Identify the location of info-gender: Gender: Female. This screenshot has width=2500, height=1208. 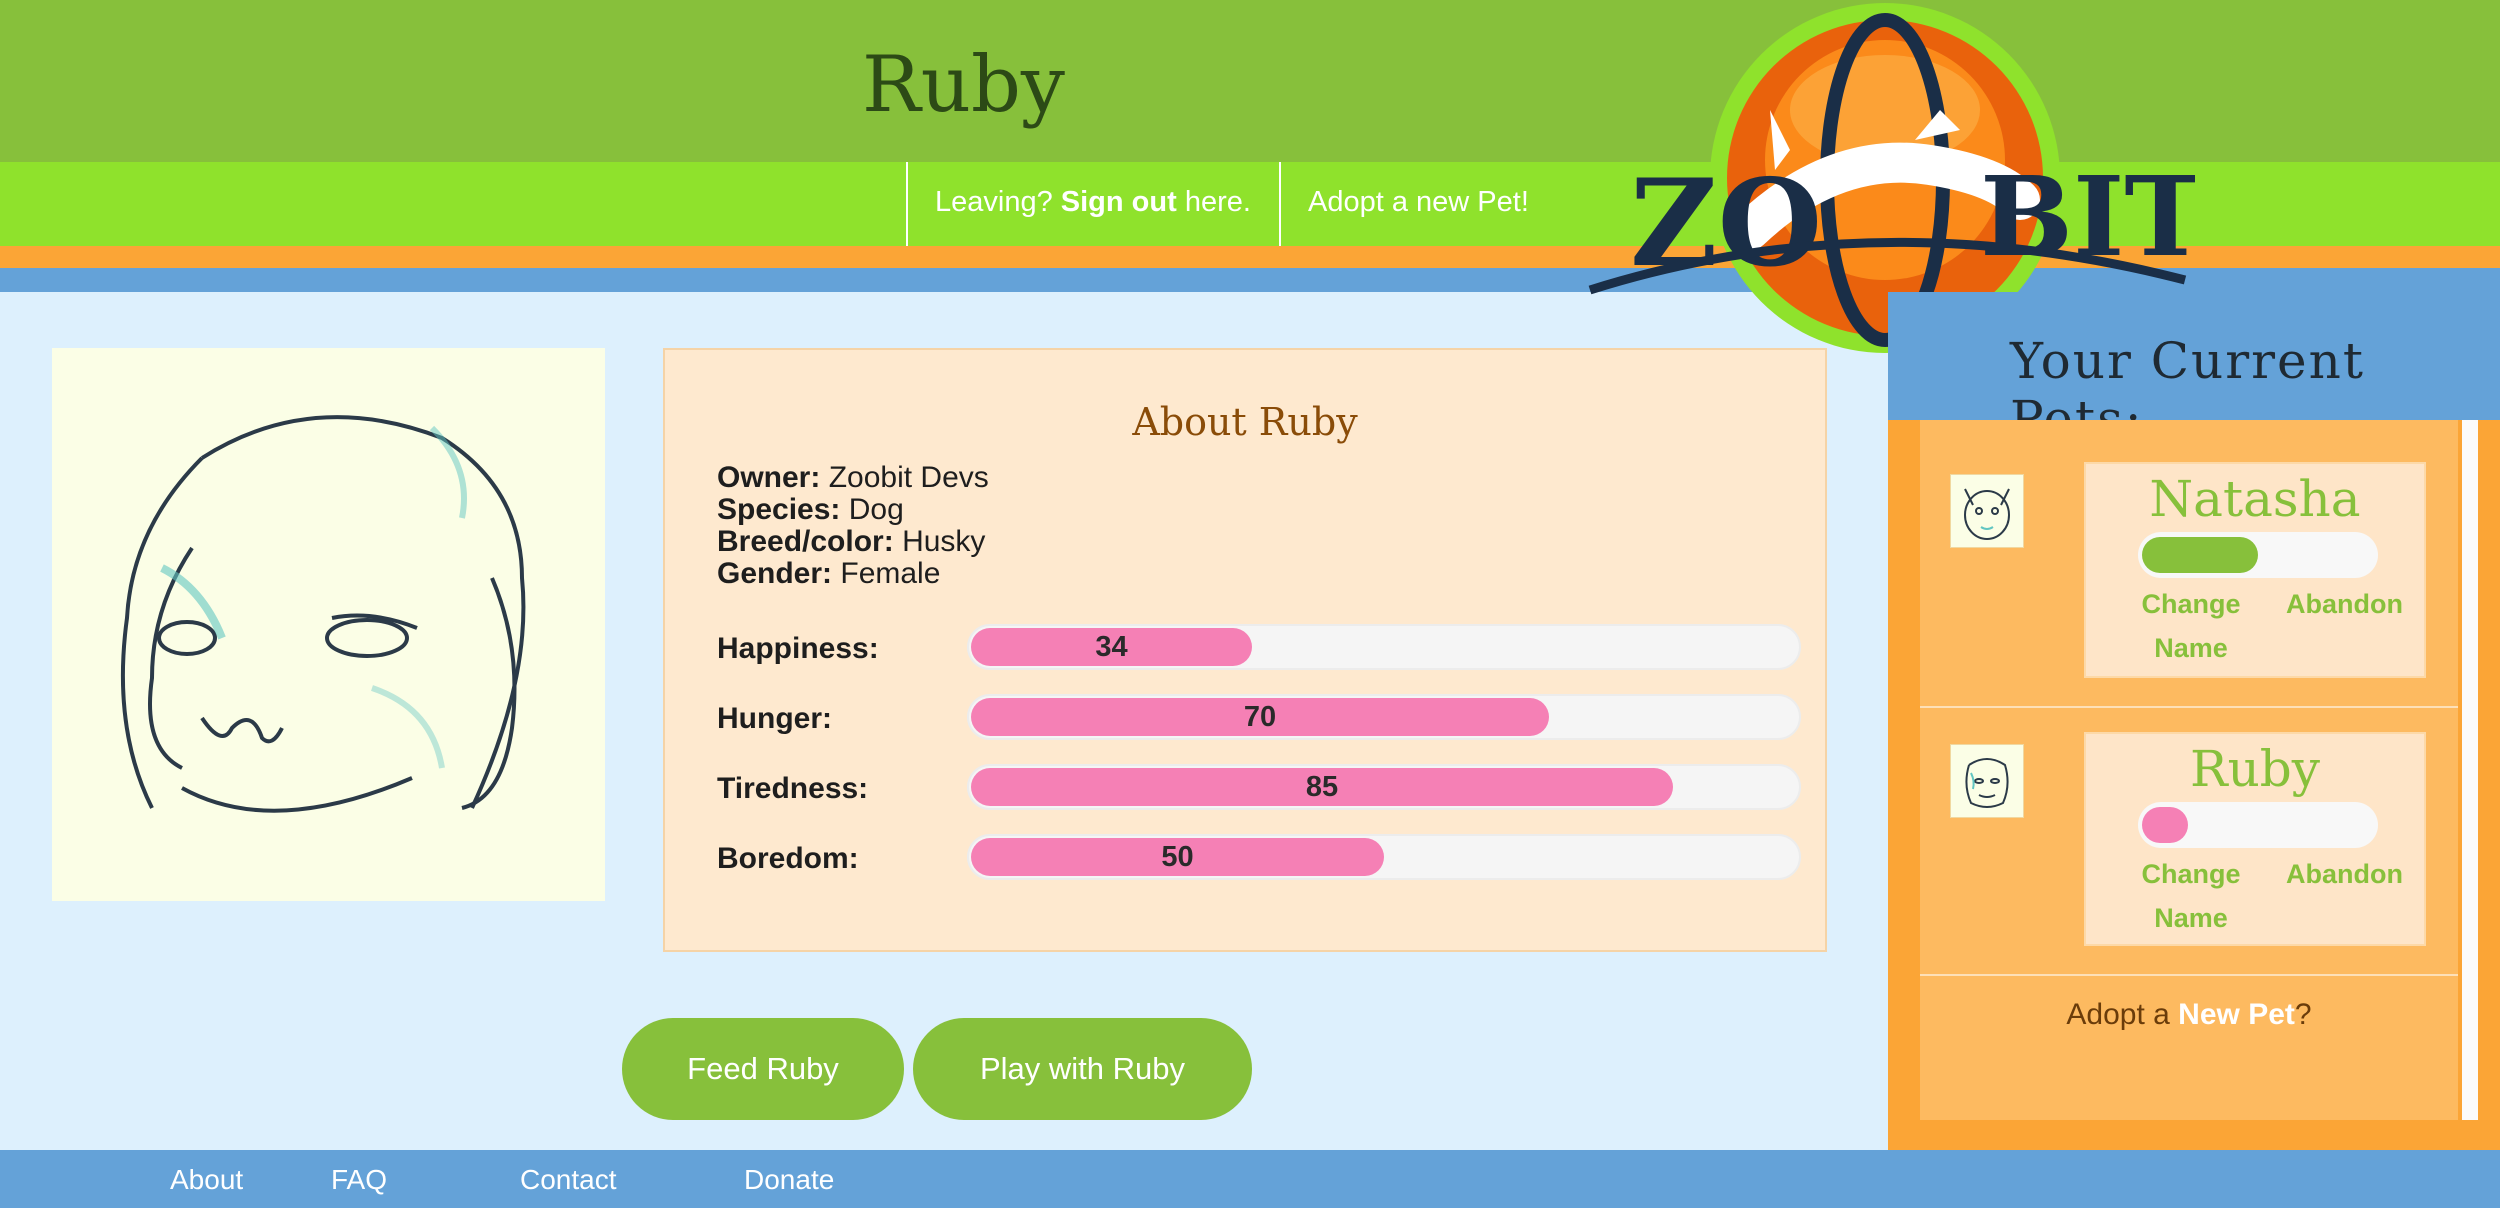
(828, 574).